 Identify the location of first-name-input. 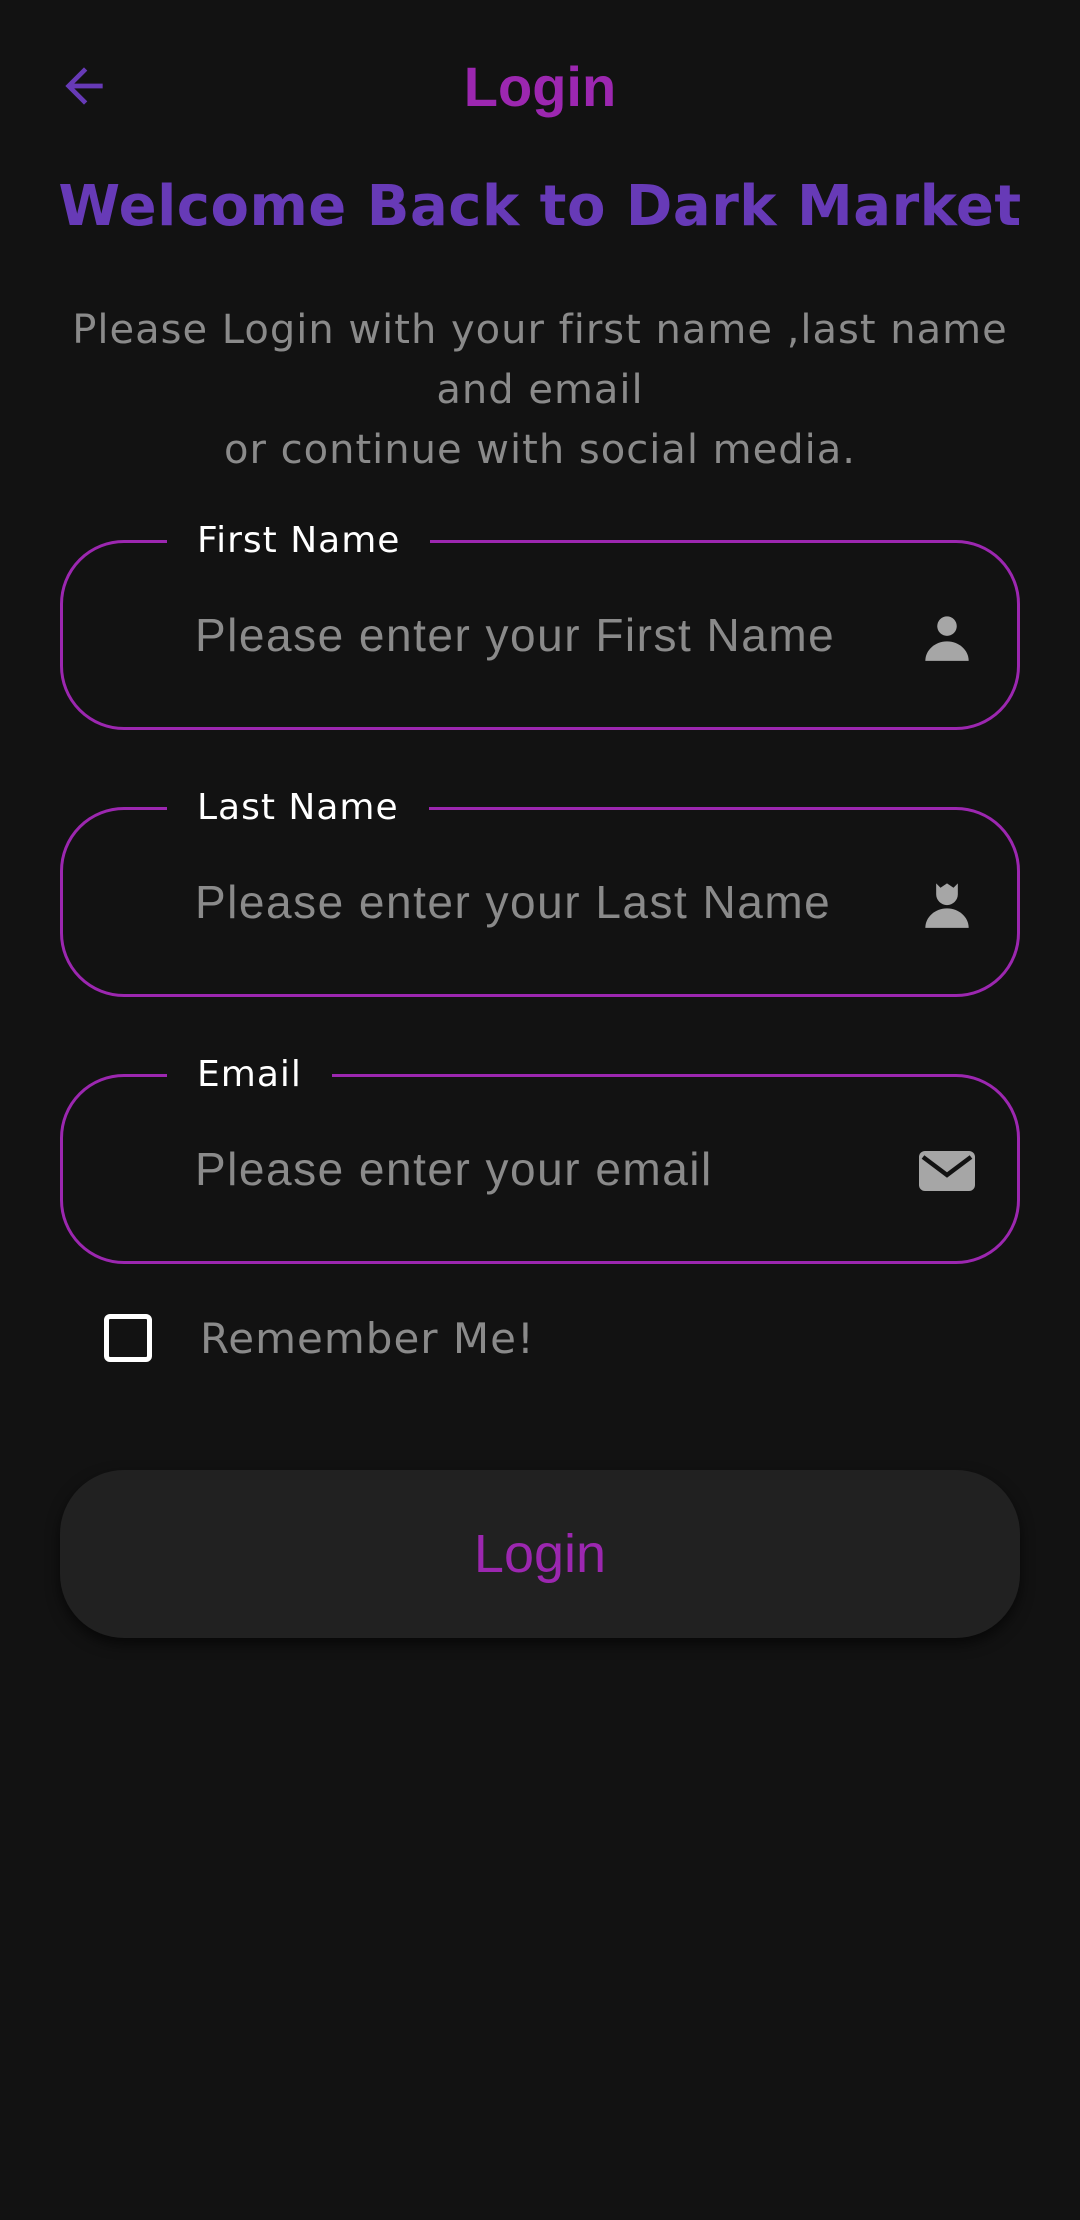
(535, 635).